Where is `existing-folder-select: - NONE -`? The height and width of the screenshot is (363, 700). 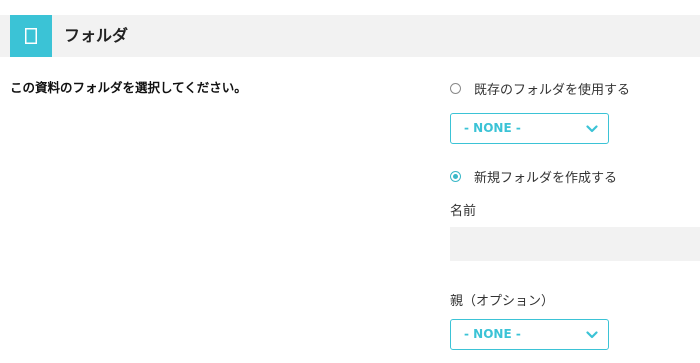 existing-folder-select: - NONE - is located at coordinates (529, 128).